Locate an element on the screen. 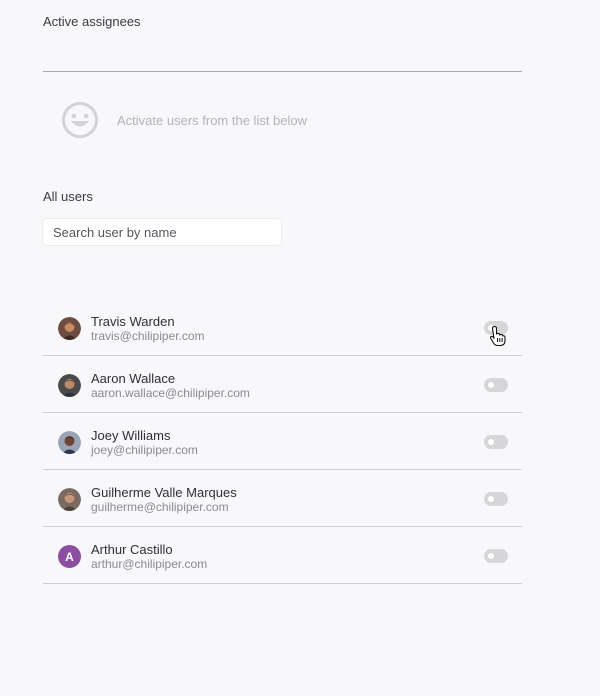  active-assignees-empty-state: Activate users from the list below is located at coordinates (184, 120).